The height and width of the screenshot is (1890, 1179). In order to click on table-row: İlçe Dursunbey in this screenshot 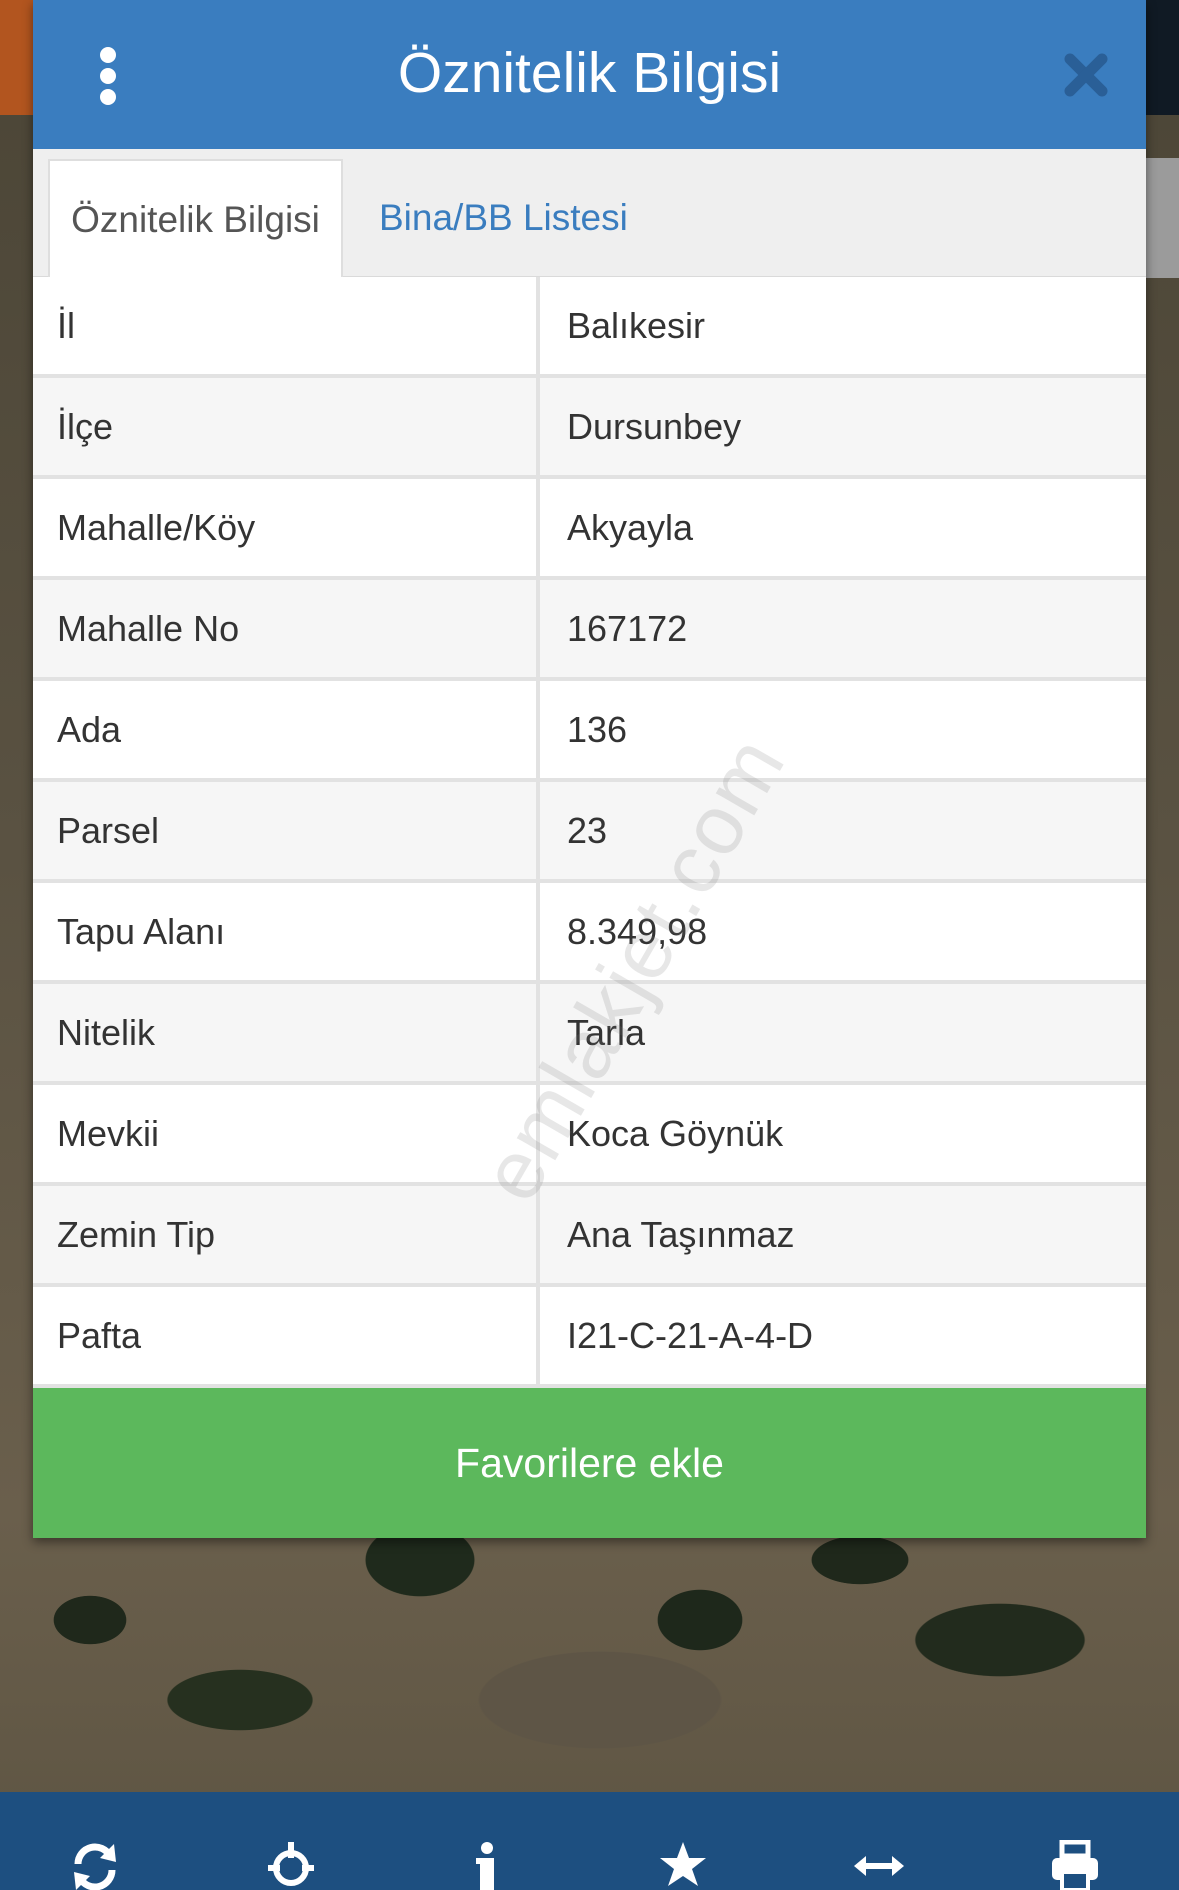, I will do `click(589, 428)`.